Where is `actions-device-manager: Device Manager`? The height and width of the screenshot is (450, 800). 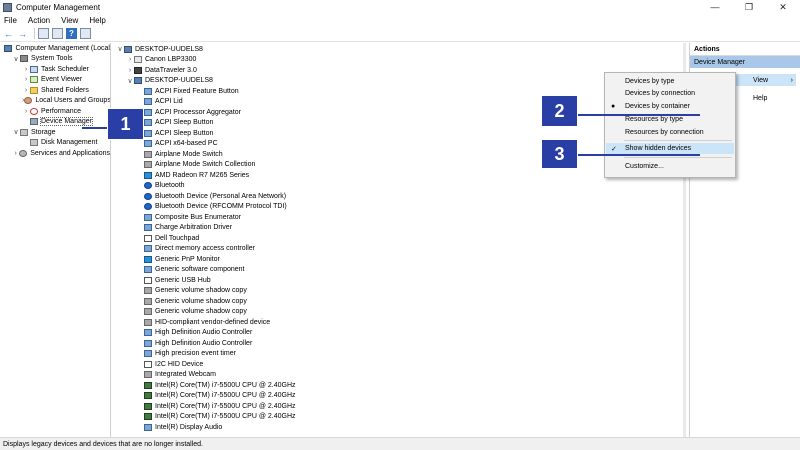
actions-device-manager: Device Manager is located at coordinates (745, 62).